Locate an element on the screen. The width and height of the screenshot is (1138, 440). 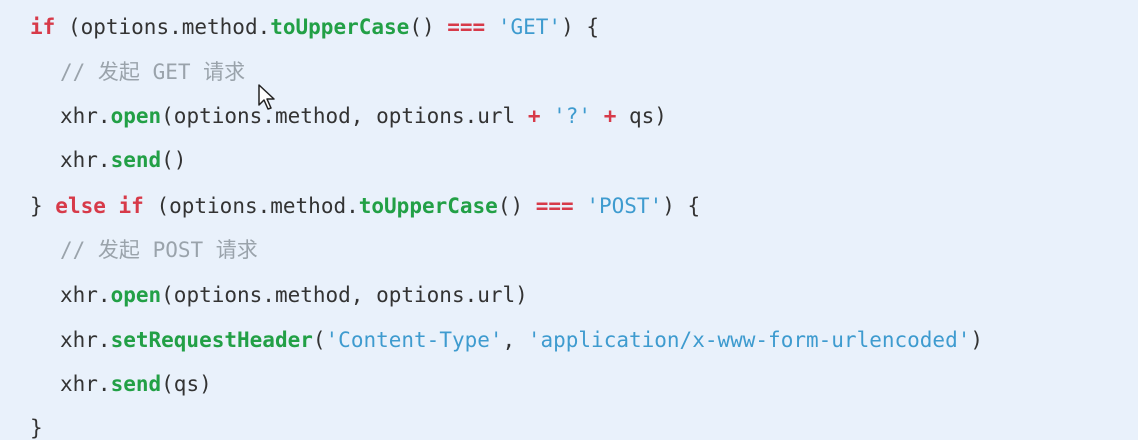
code-line: // 发起 GET 请求 is located at coordinates (152, 72).